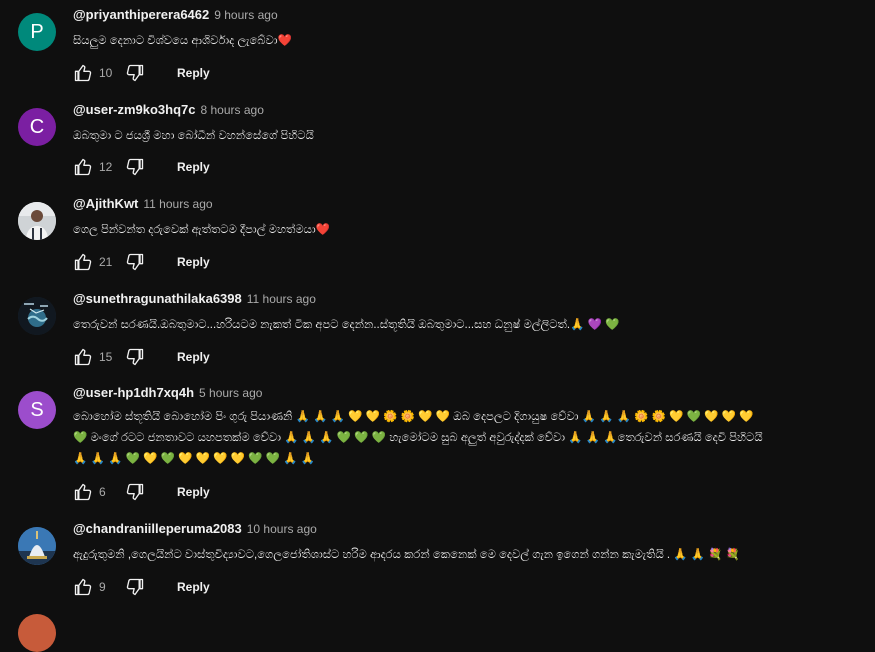 The image size is (875, 652). What do you see at coordinates (182, 41) in the screenshot?
I see `comment-text: සියලුම දෙනාට විශ්වයෙ ආශිර්වාද ලැබේවා❤️` at bounding box center [182, 41].